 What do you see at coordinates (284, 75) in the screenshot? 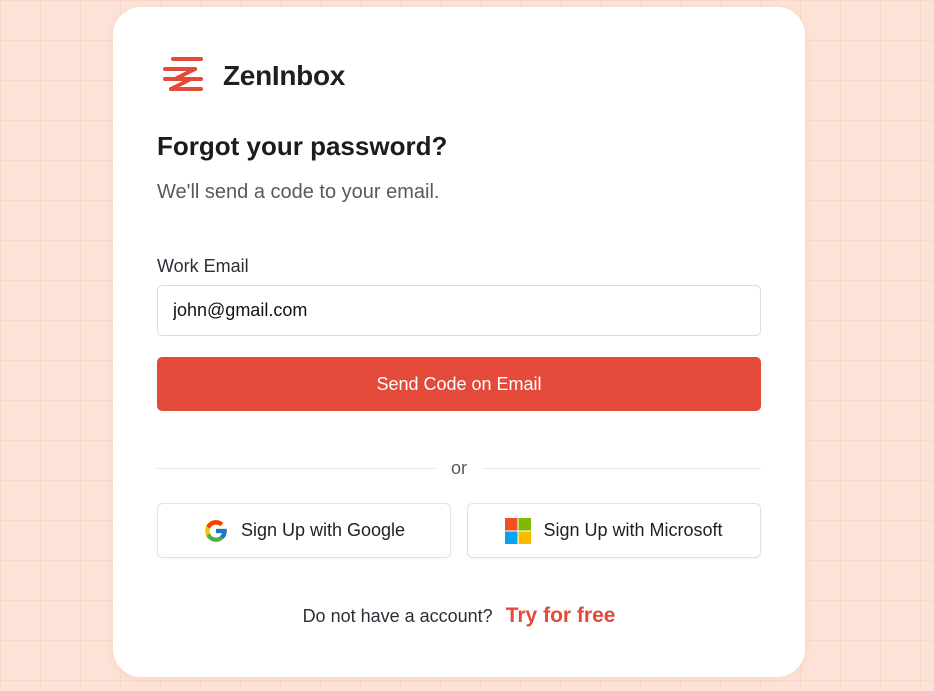
I see `brand-name: ZenInbox` at bounding box center [284, 75].